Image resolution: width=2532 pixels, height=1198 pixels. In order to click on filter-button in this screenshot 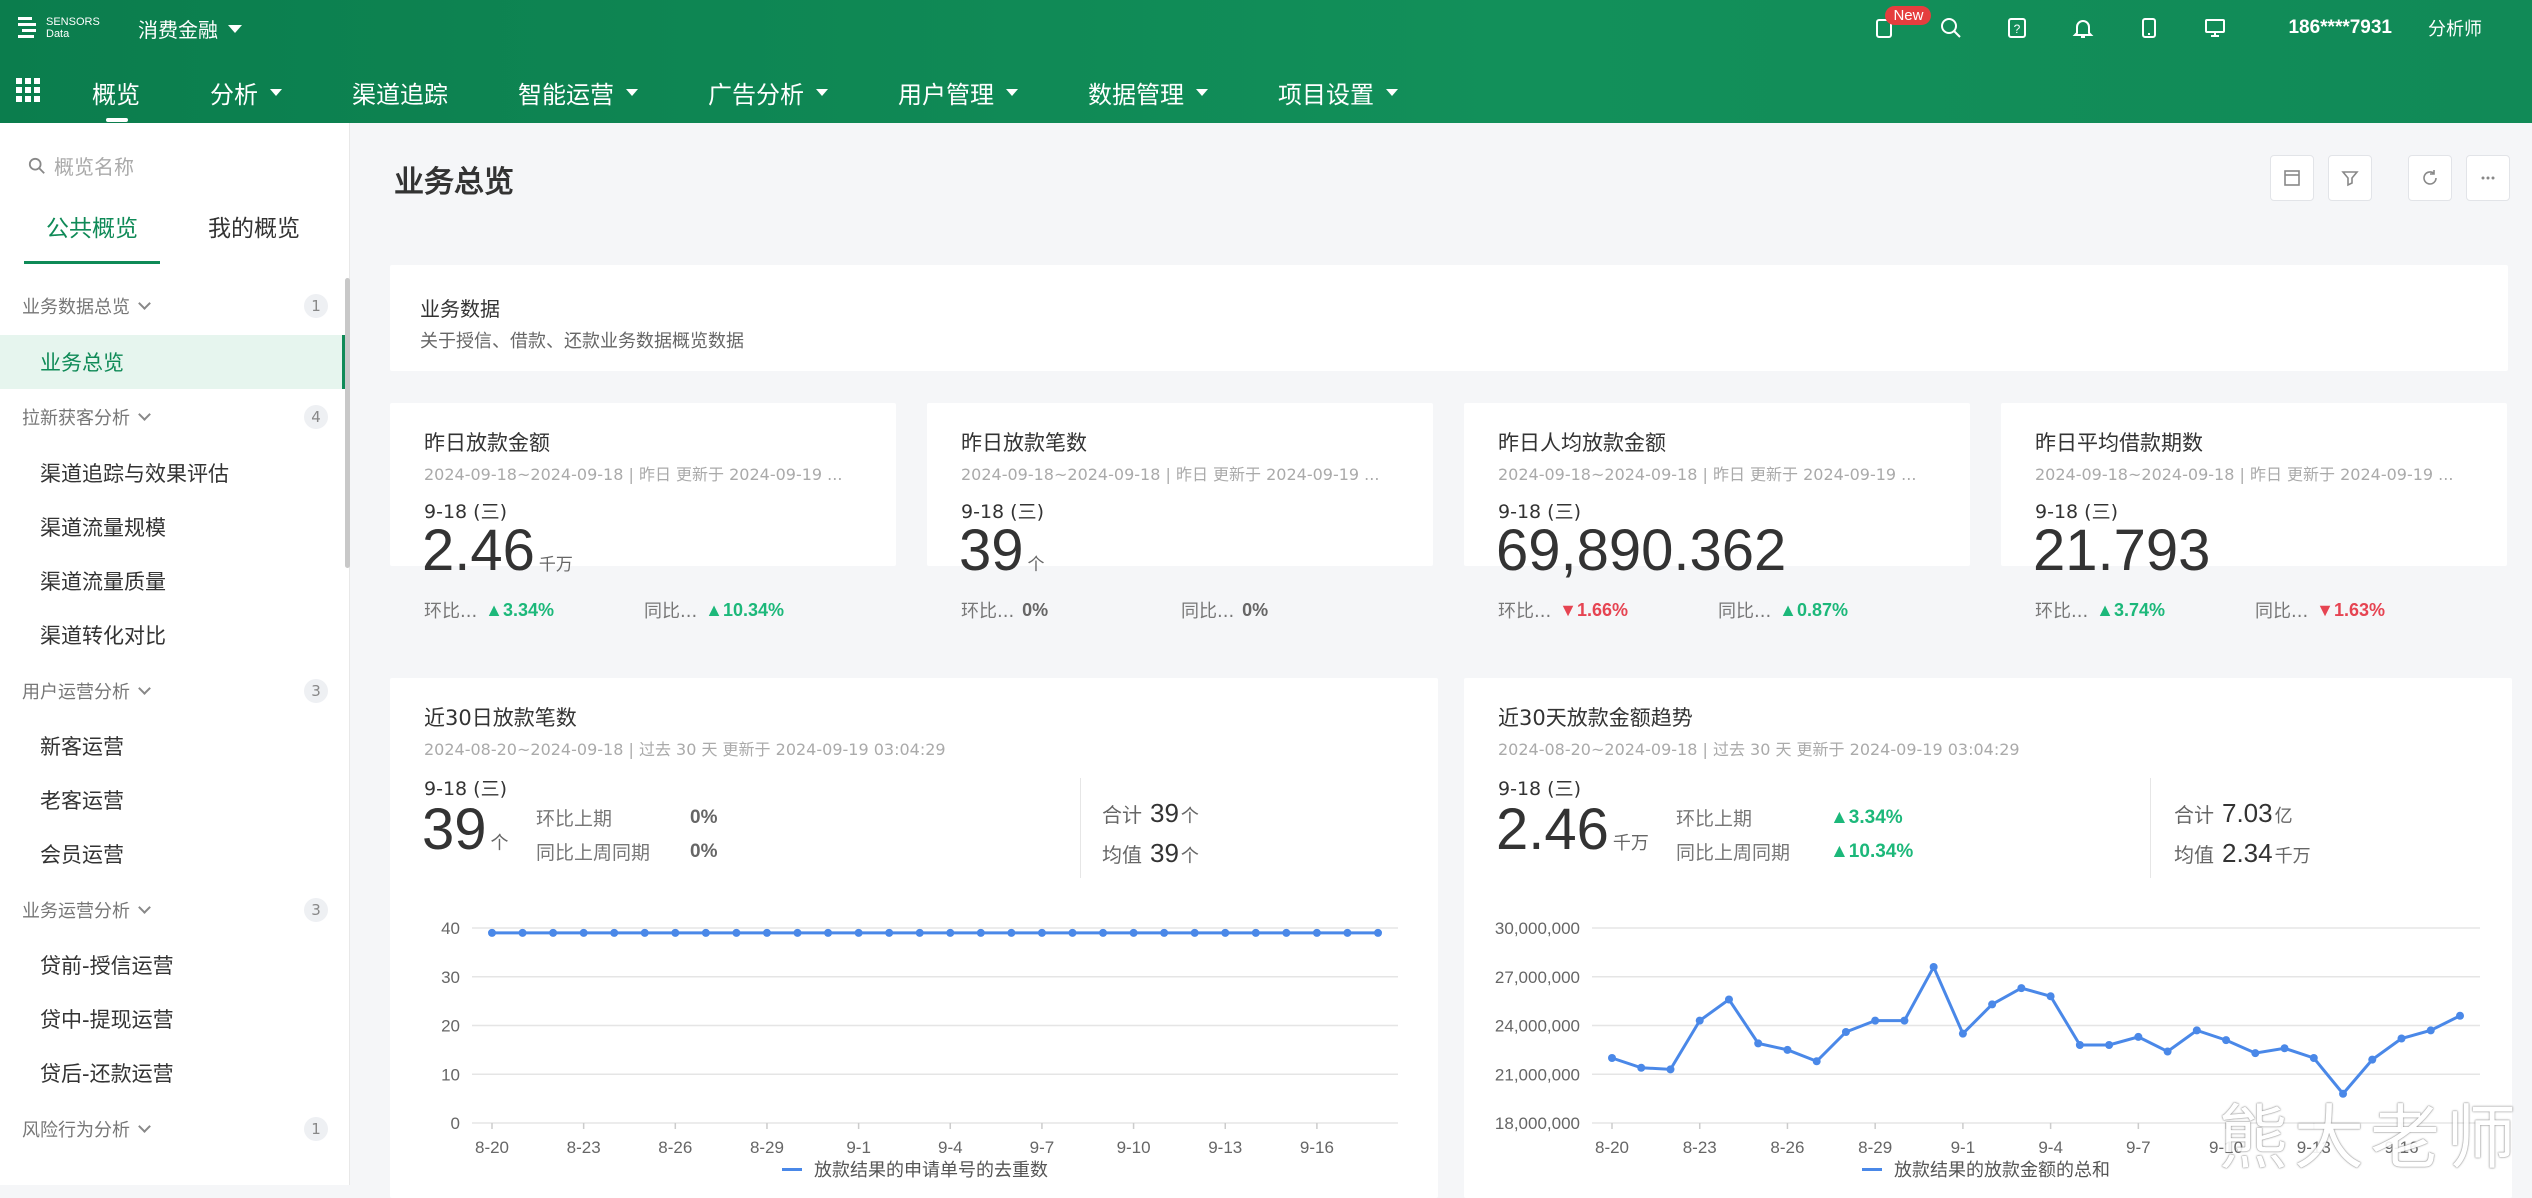, I will do `click(2350, 178)`.